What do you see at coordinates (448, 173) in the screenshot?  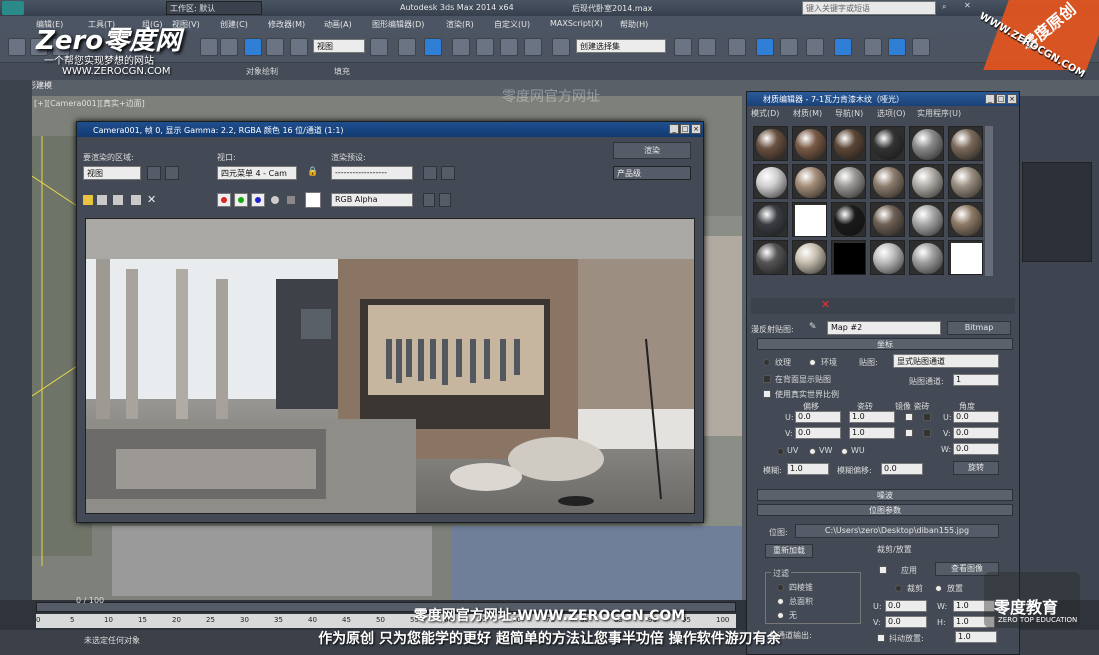 I see `environment-button` at bounding box center [448, 173].